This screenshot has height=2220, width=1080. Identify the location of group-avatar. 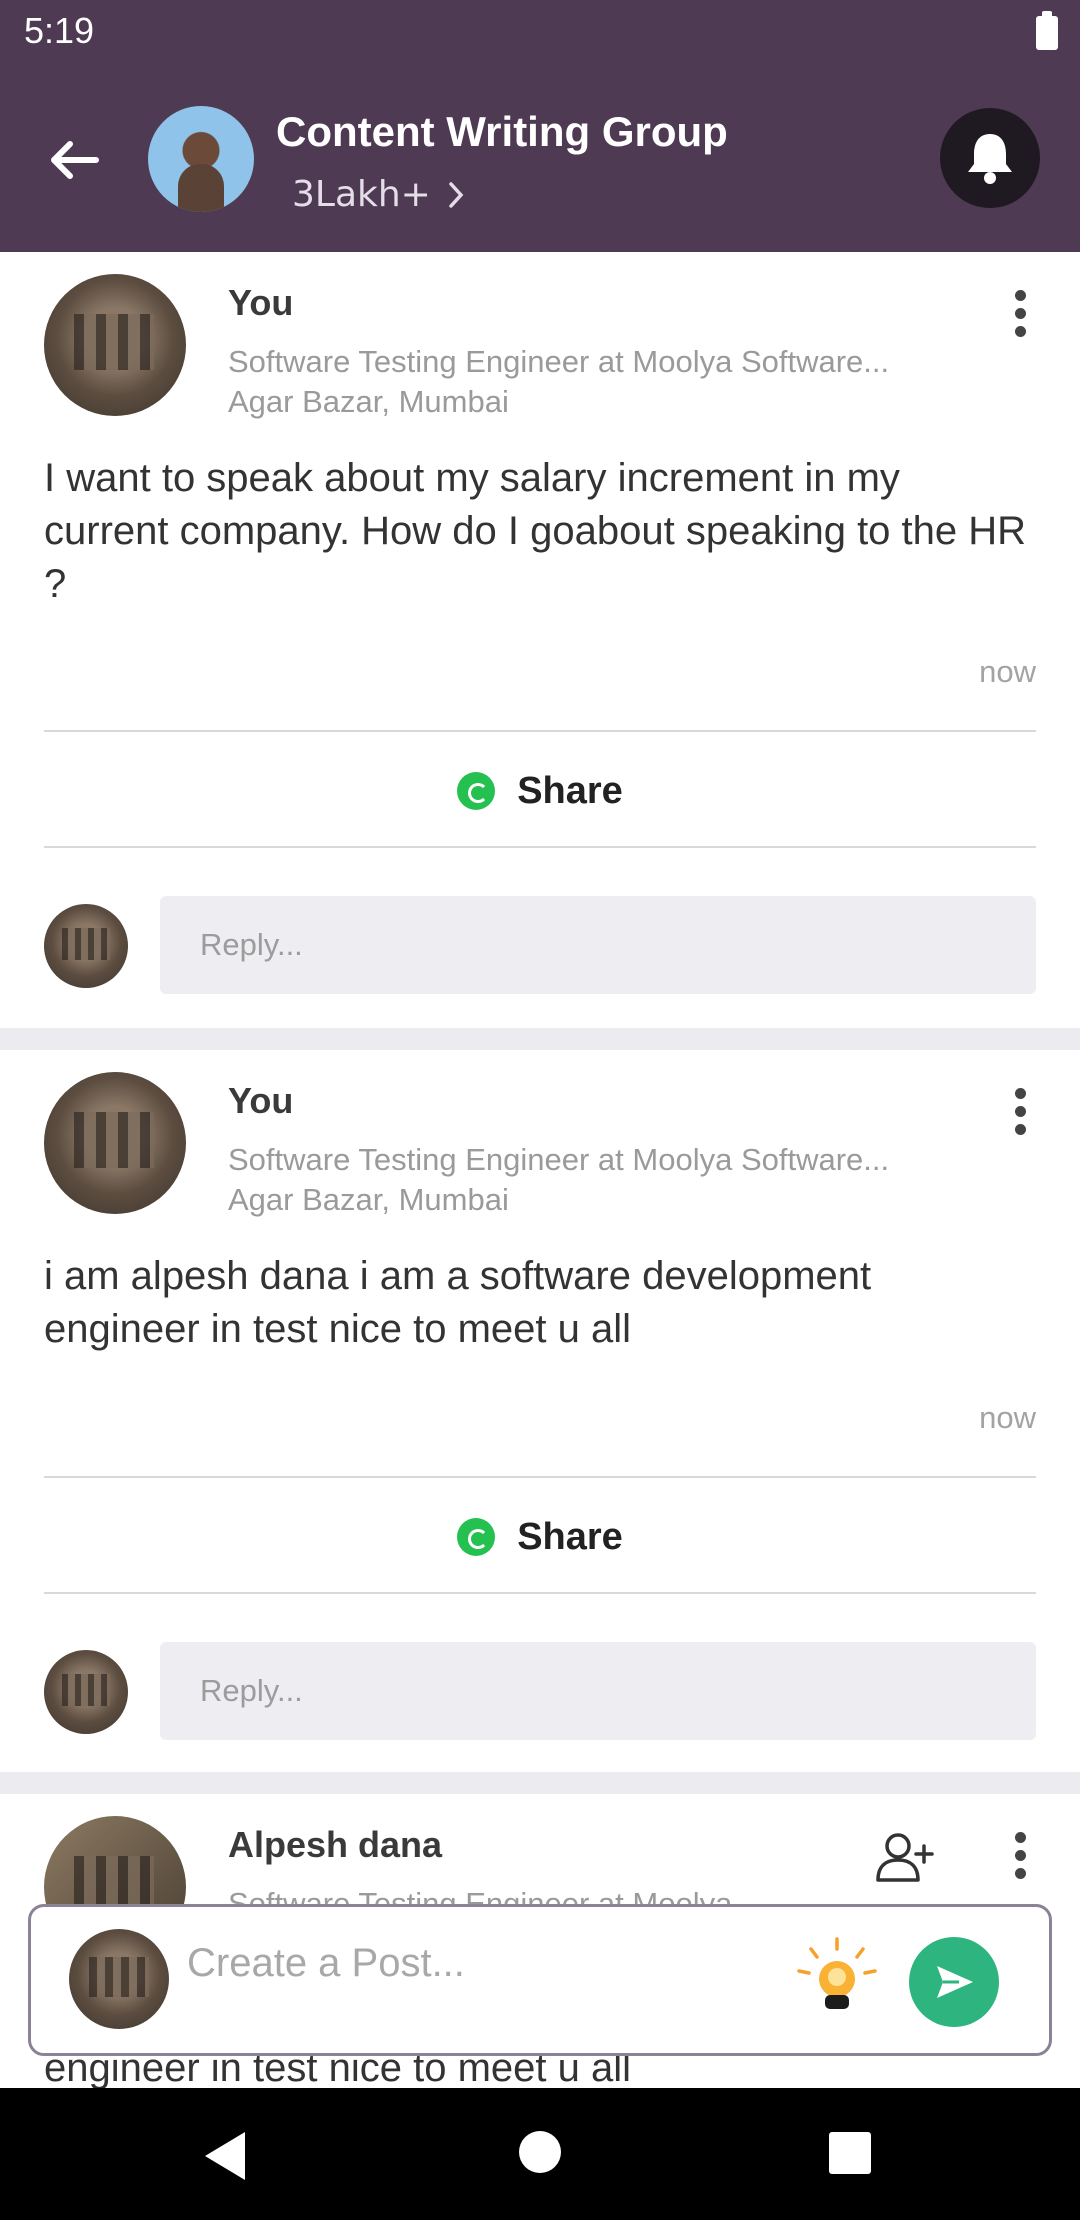
(201, 159).